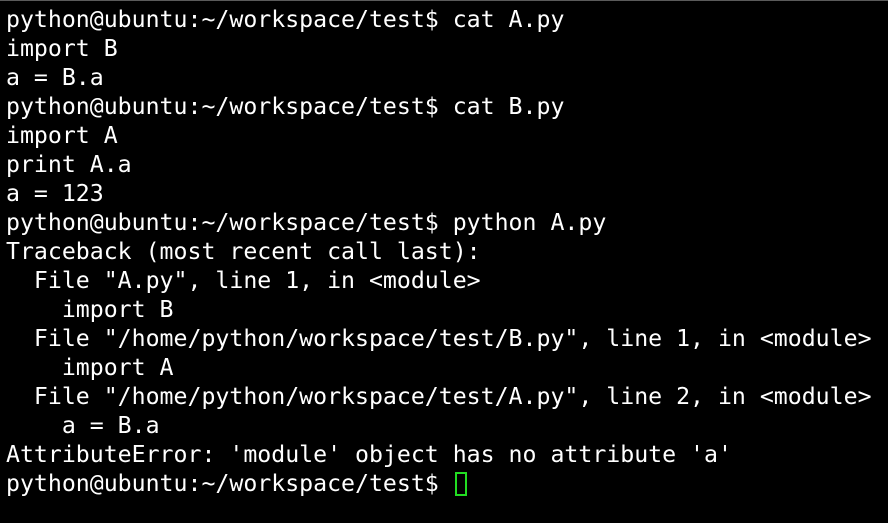  I want to click on terminal-cursor, so click(460, 484).